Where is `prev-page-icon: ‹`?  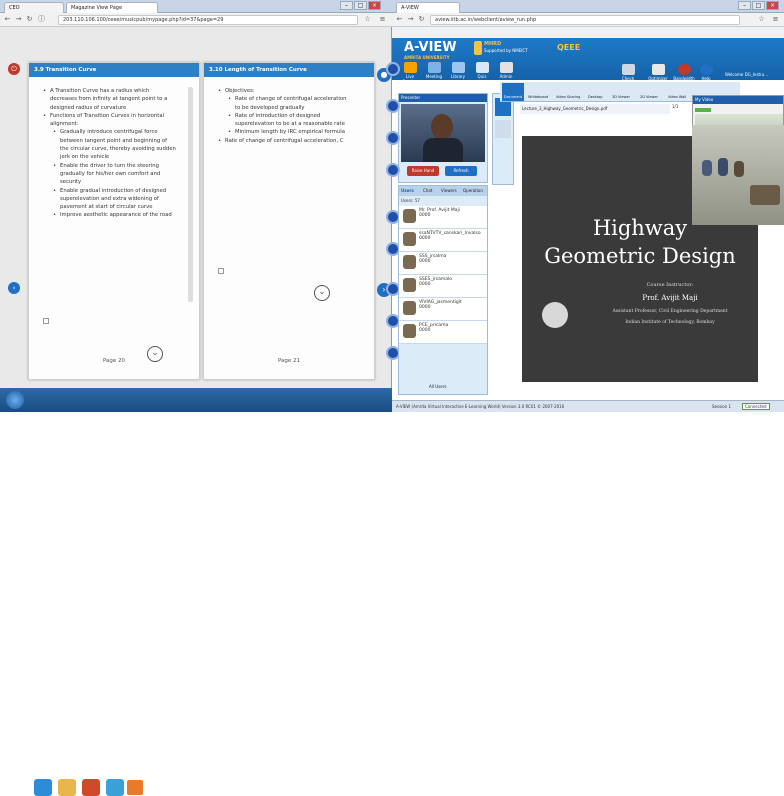
prev-page-icon: ‹ is located at coordinates (14, 288).